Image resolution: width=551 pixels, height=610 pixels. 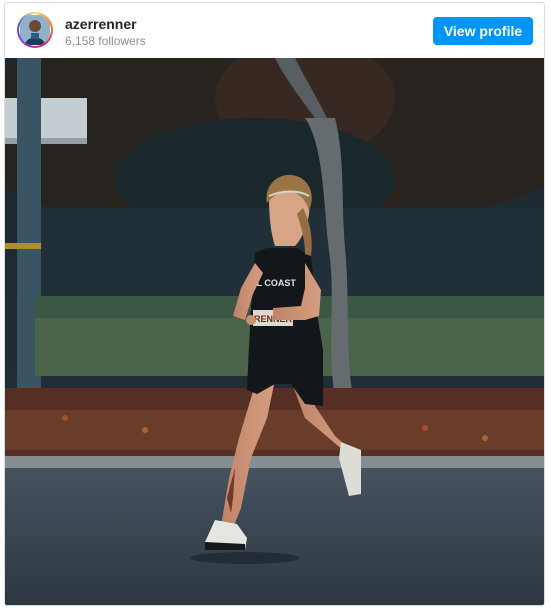 I want to click on avatar, so click(x=35, y=30).